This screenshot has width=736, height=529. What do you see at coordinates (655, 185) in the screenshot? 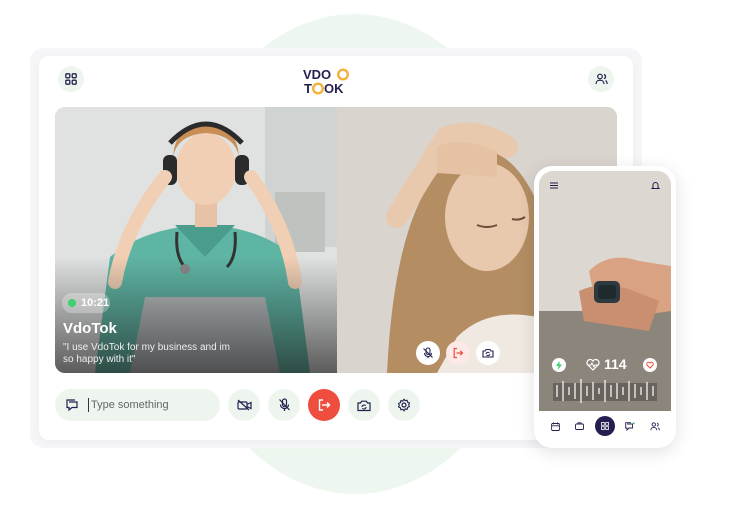
I see `phone-bell-icon` at bounding box center [655, 185].